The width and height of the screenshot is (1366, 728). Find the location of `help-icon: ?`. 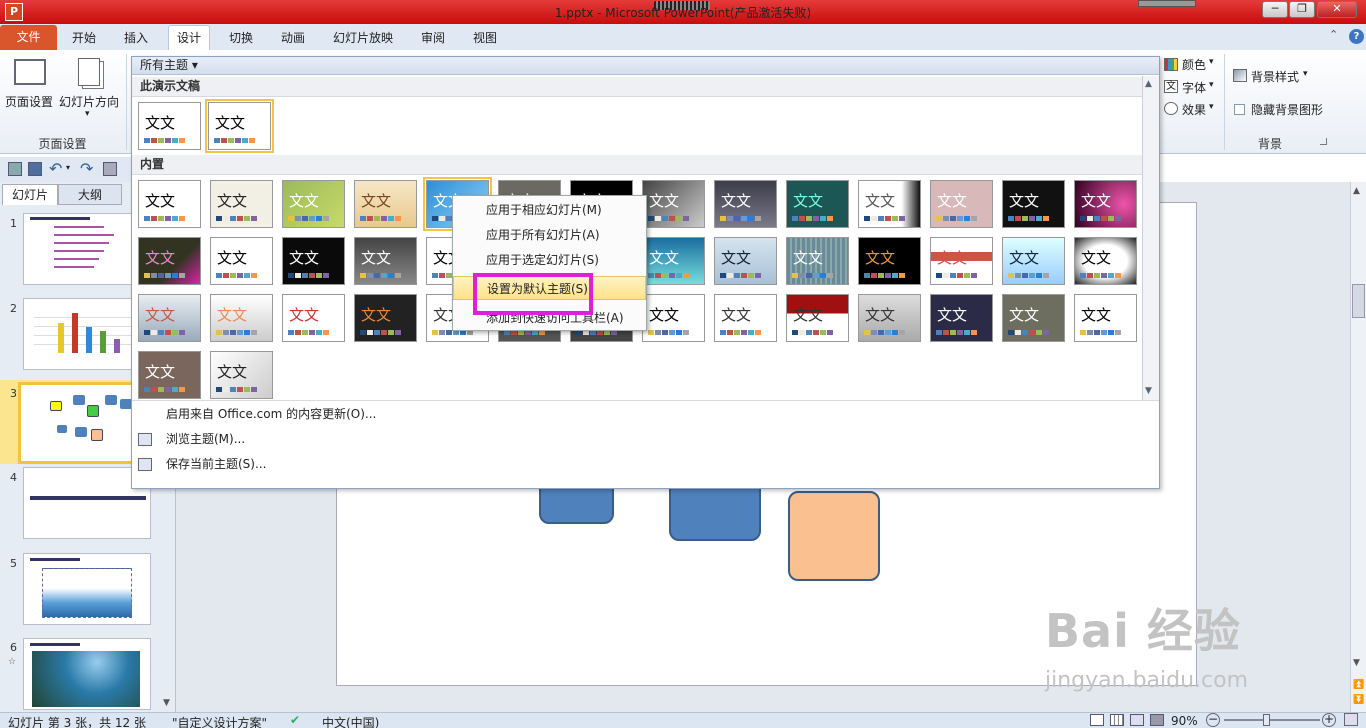

help-icon: ? is located at coordinates (1356, 36).